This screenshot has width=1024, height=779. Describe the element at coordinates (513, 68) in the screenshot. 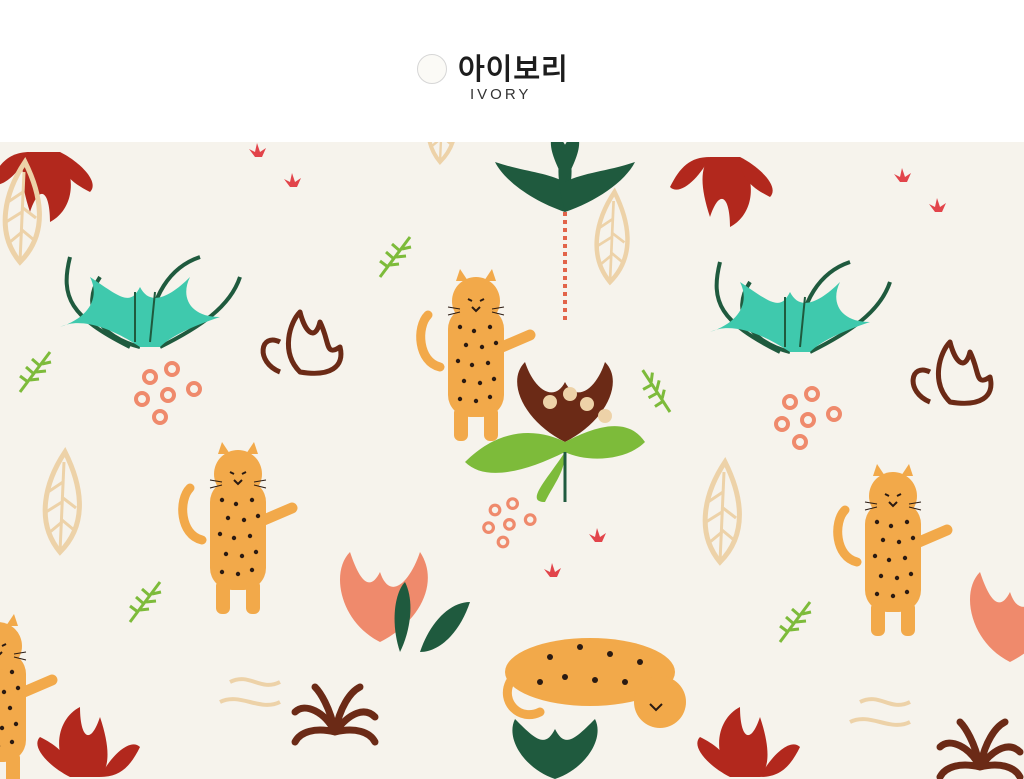

I see `color-name-korean: 아이보리` at that location.